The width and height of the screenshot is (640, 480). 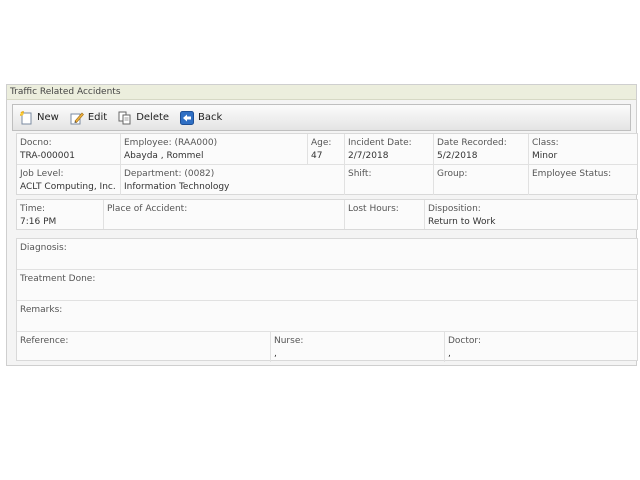 What do you see at coordinates (389, 180) in the screenshot?
I see `shift-field: Shift:` at bounding box center [389, 180].